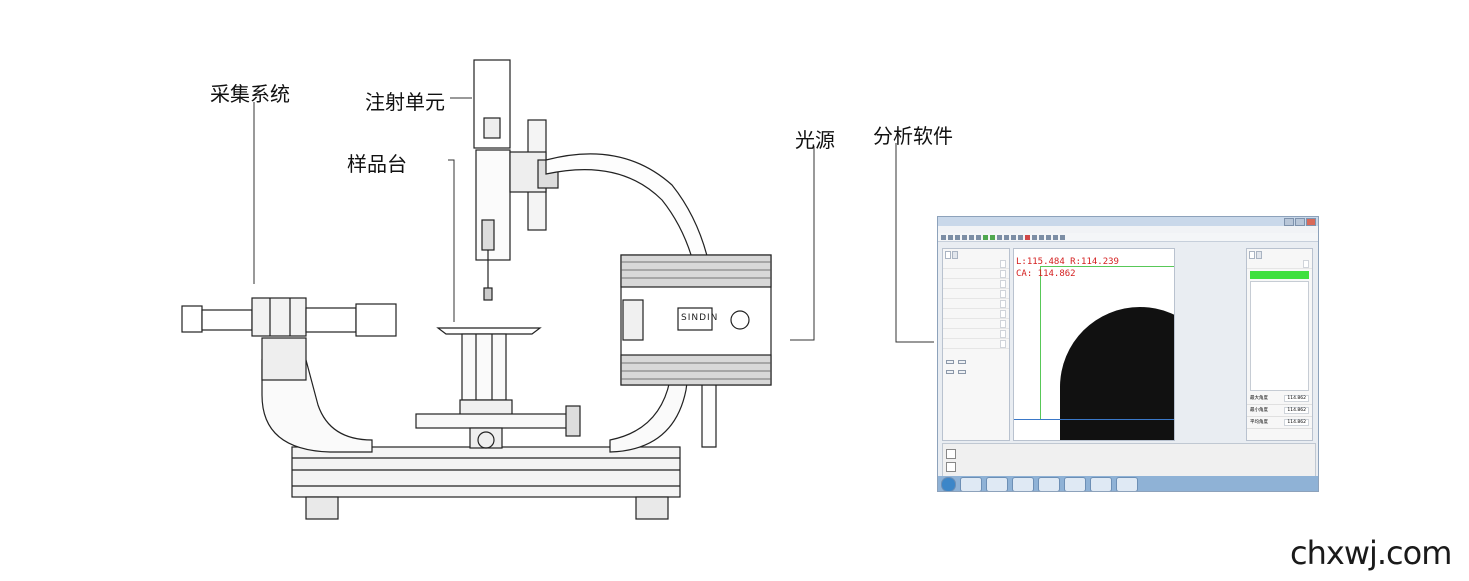 The height and width of the screenshot is (581, 1469). I want to click on leader-stage, so click(451, 240).